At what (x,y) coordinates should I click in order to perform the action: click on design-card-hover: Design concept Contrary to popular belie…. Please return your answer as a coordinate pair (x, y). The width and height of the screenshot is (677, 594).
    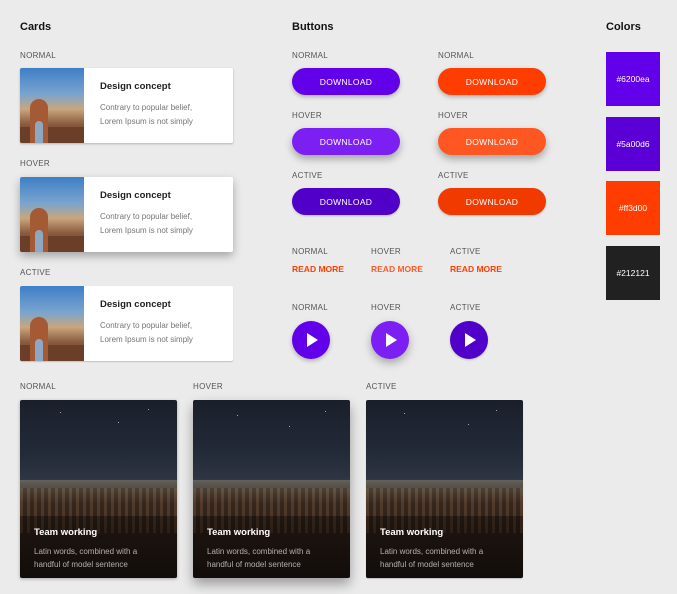
    Looking at the image, I should click on (126, 214).